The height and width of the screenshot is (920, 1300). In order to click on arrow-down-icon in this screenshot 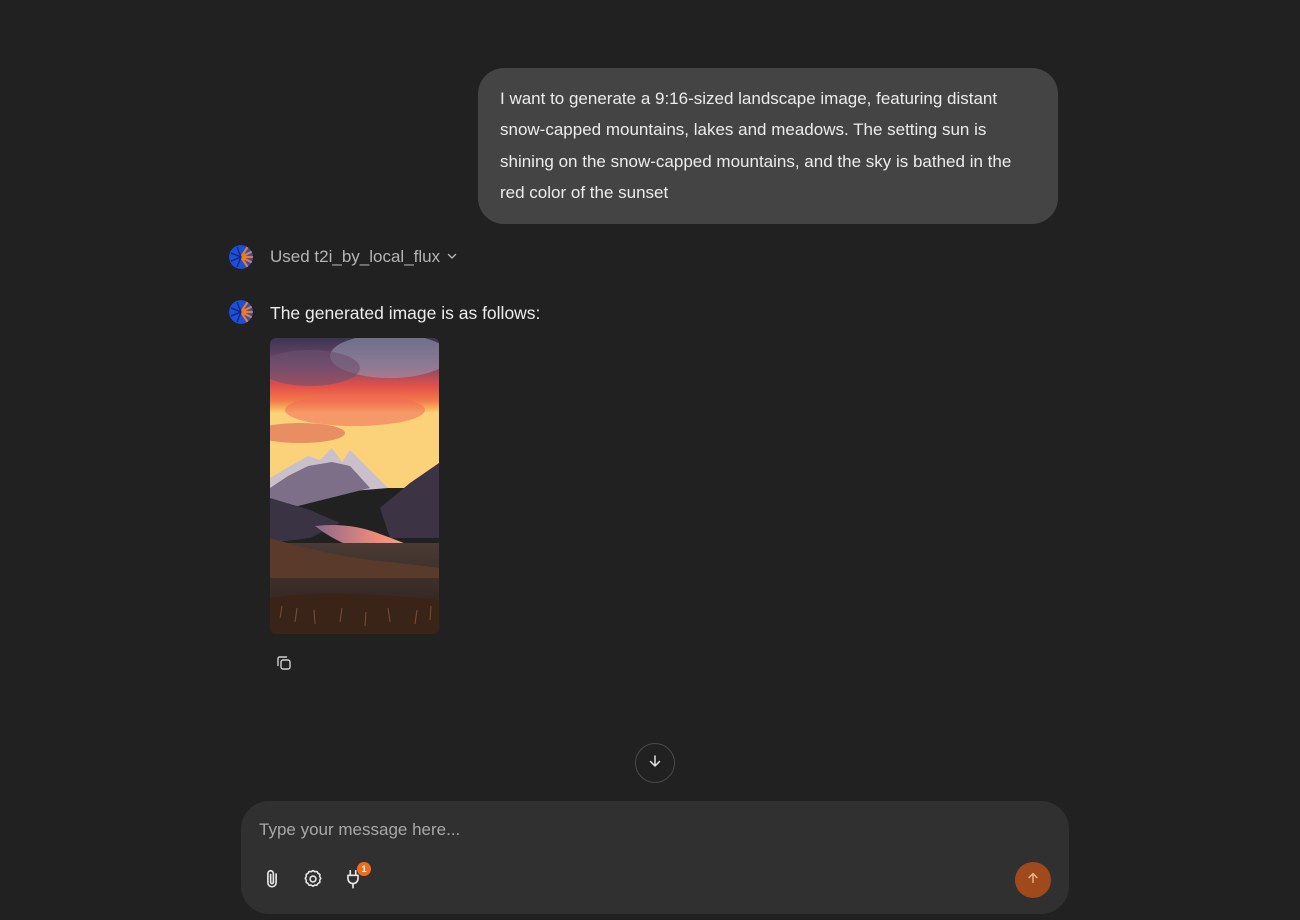, I will do `click(655, 763)`.